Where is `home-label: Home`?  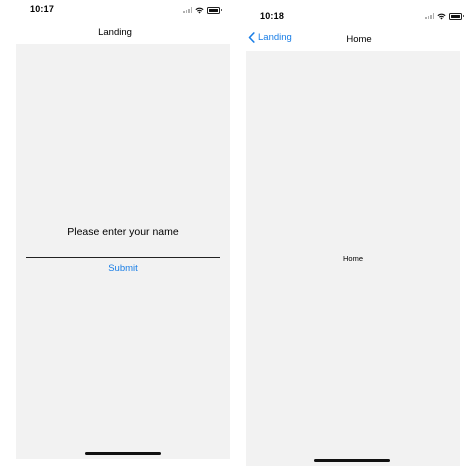 home-label: Home is located at coordinates (352, 258).